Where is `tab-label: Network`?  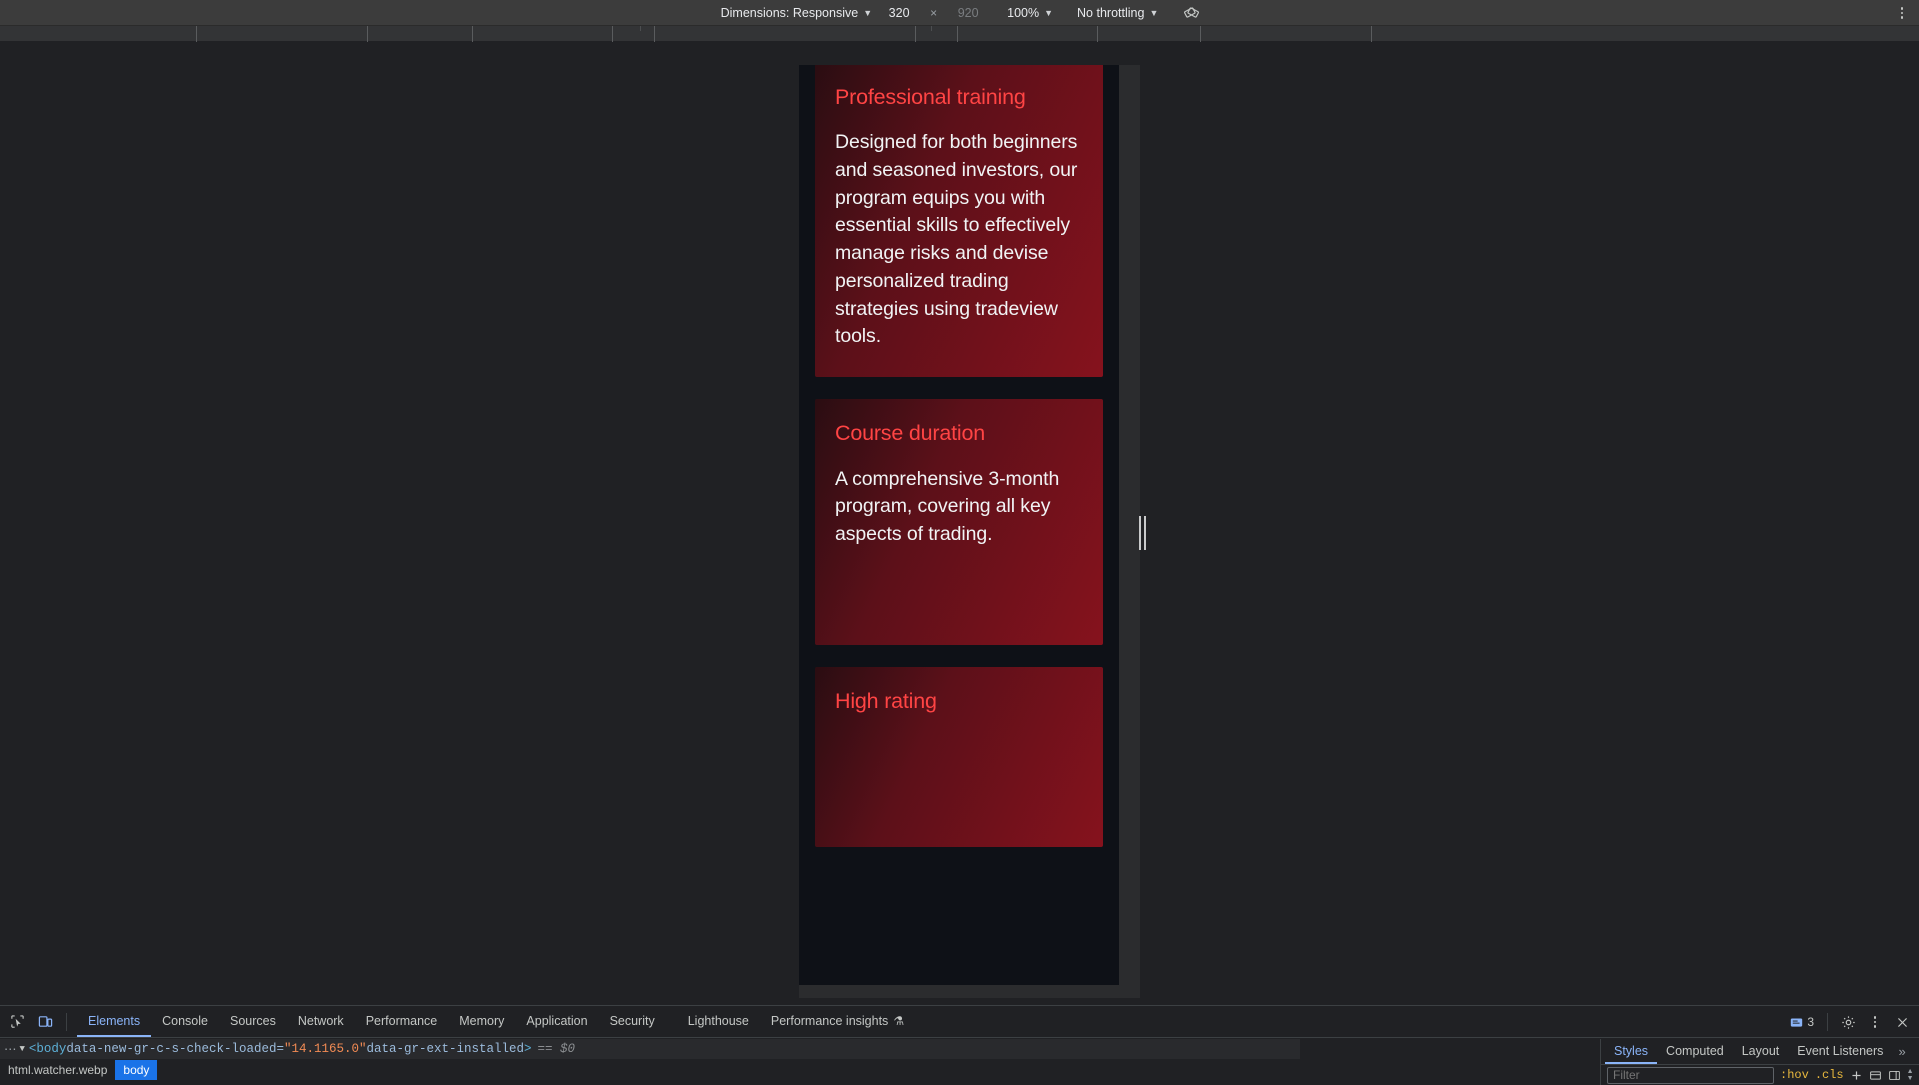 tab-label: Network is located at coordinates (320, 1020).